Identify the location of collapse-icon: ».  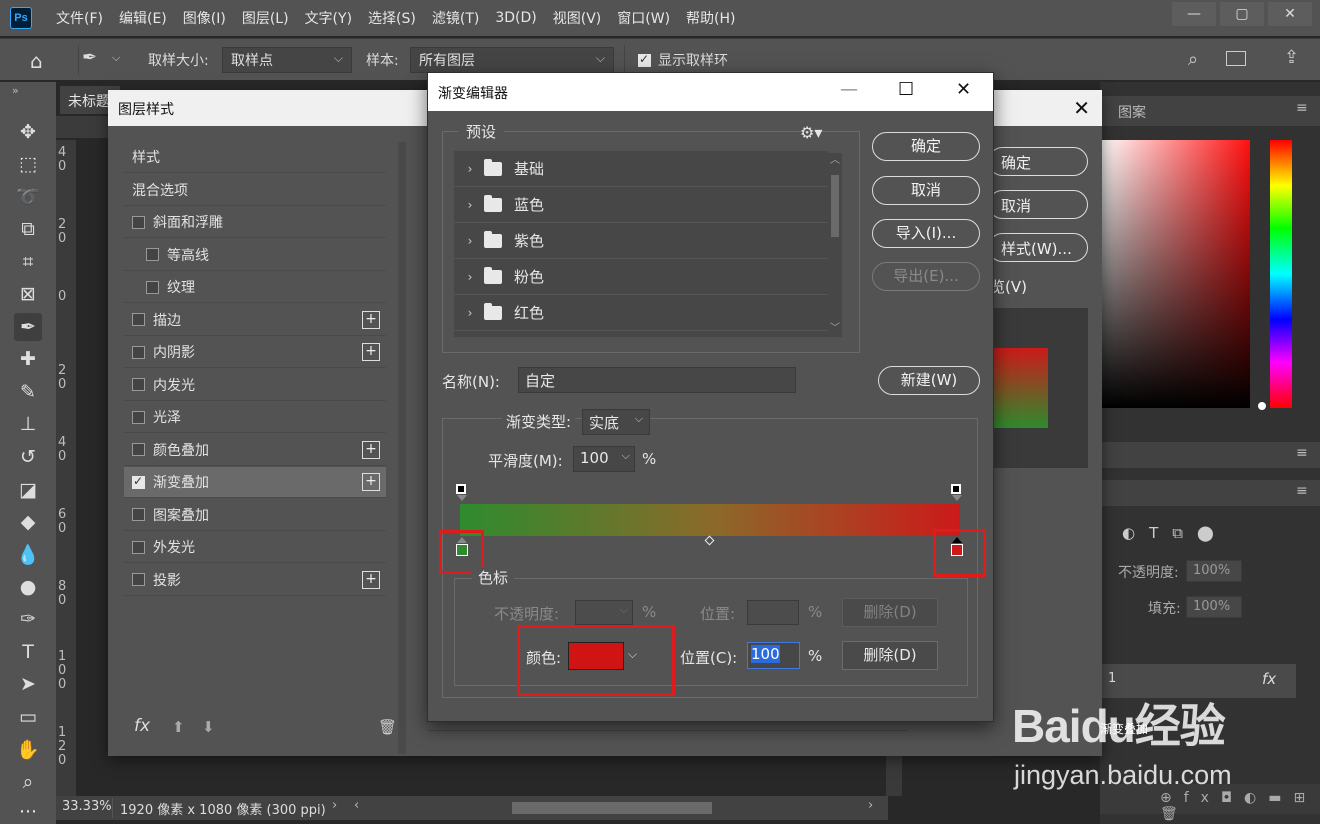
(15, 90).